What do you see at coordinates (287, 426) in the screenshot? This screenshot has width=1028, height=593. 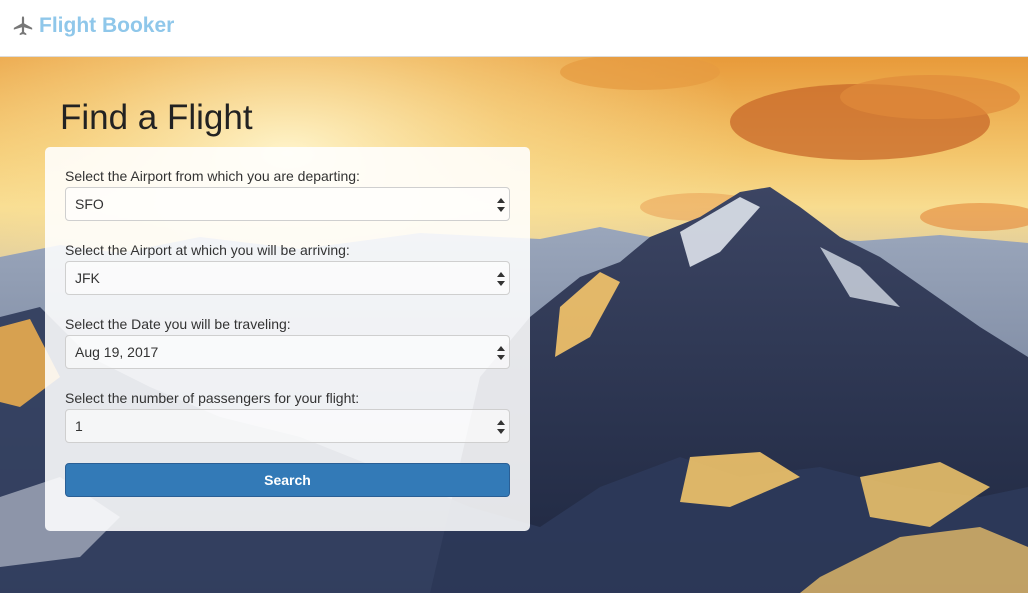 I see `passengers-select: 1` at bounding box center [287, 426].